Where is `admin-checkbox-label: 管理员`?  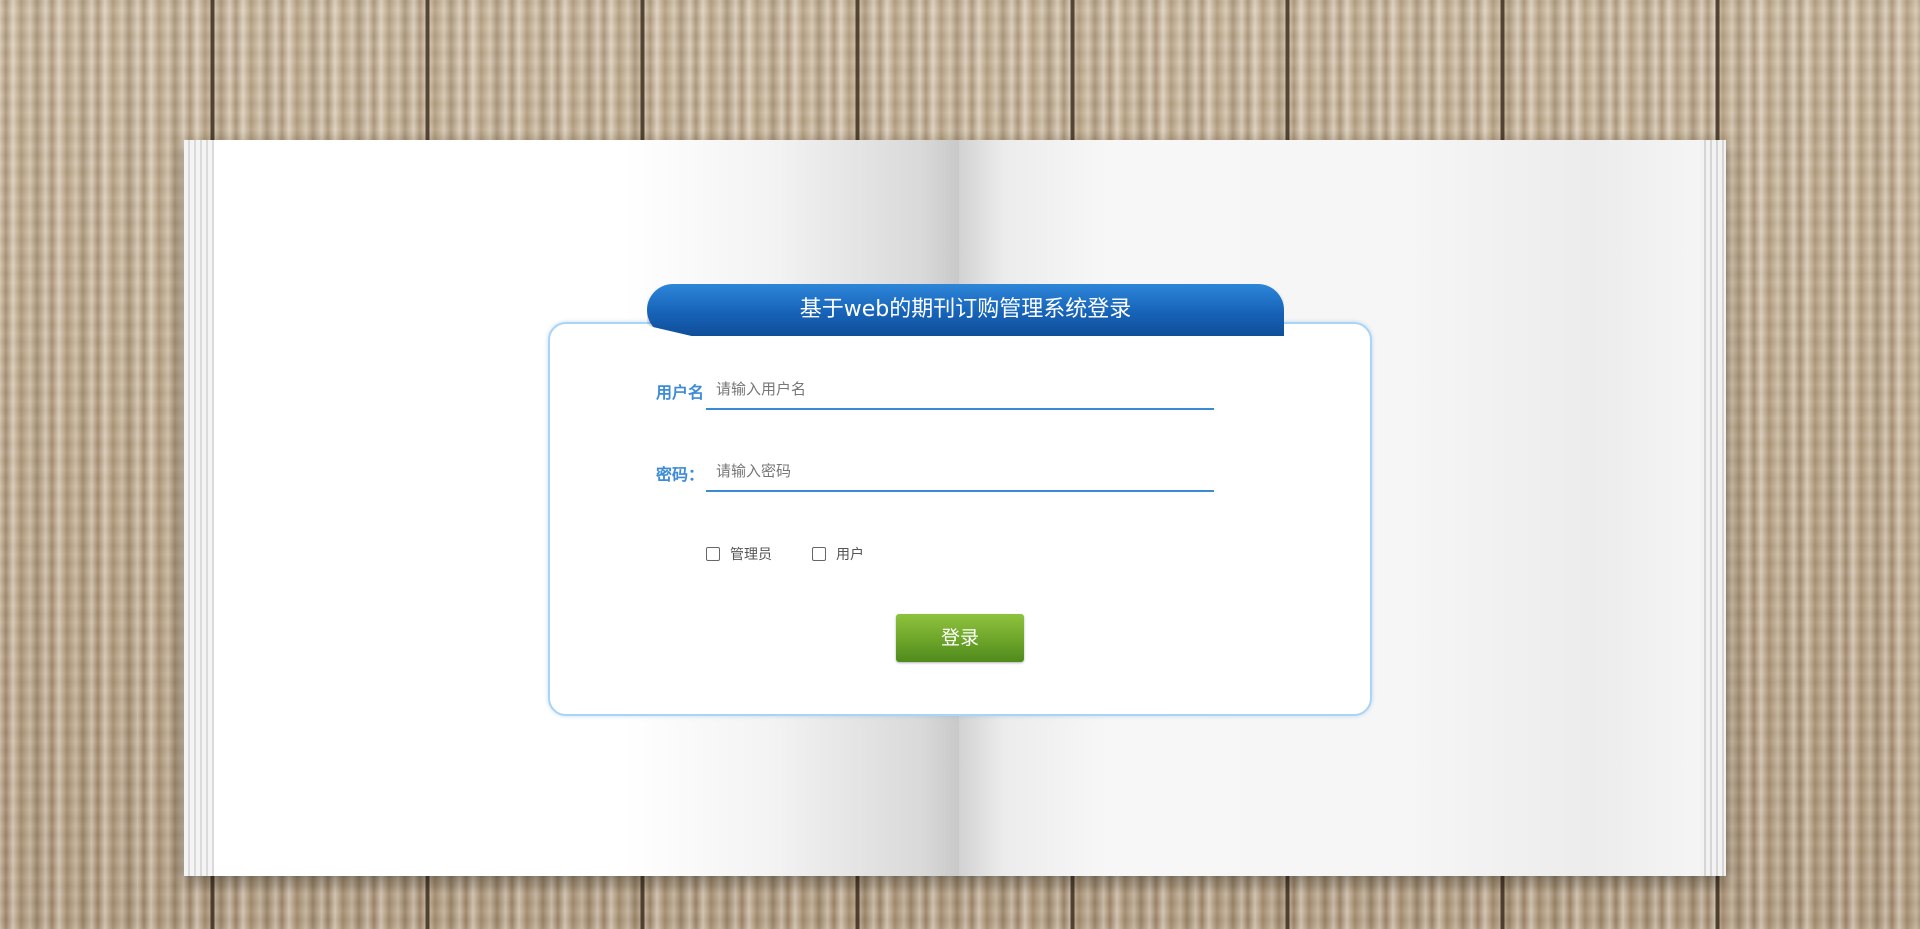
admin-checkbox-label: 管理员 is located at coordinates (751, 555).